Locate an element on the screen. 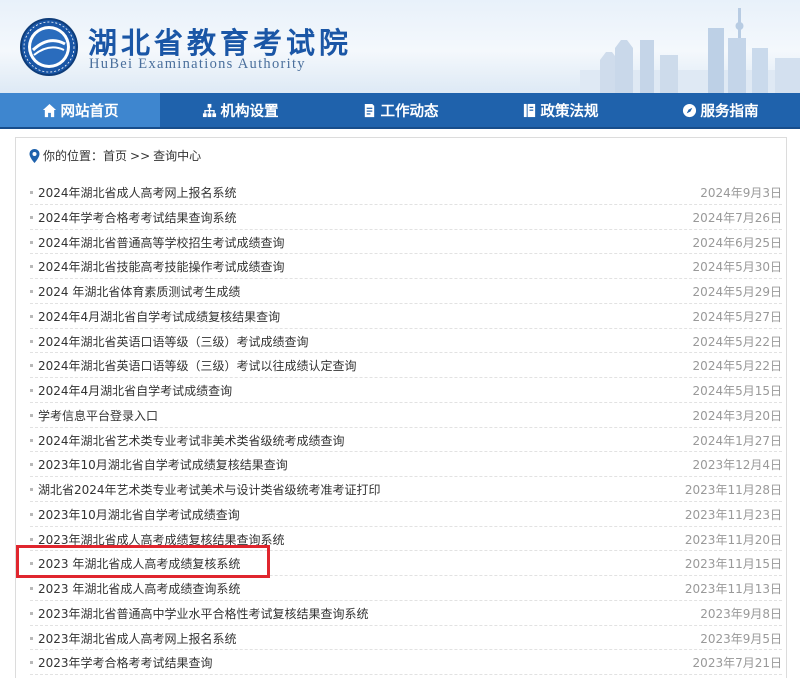 The image size is (800, 678). list-item: 2023年湖北省普通高中学业水平合格性考试复核结果查询系统 2023年9月8日 is located at coordinates (406, 613).